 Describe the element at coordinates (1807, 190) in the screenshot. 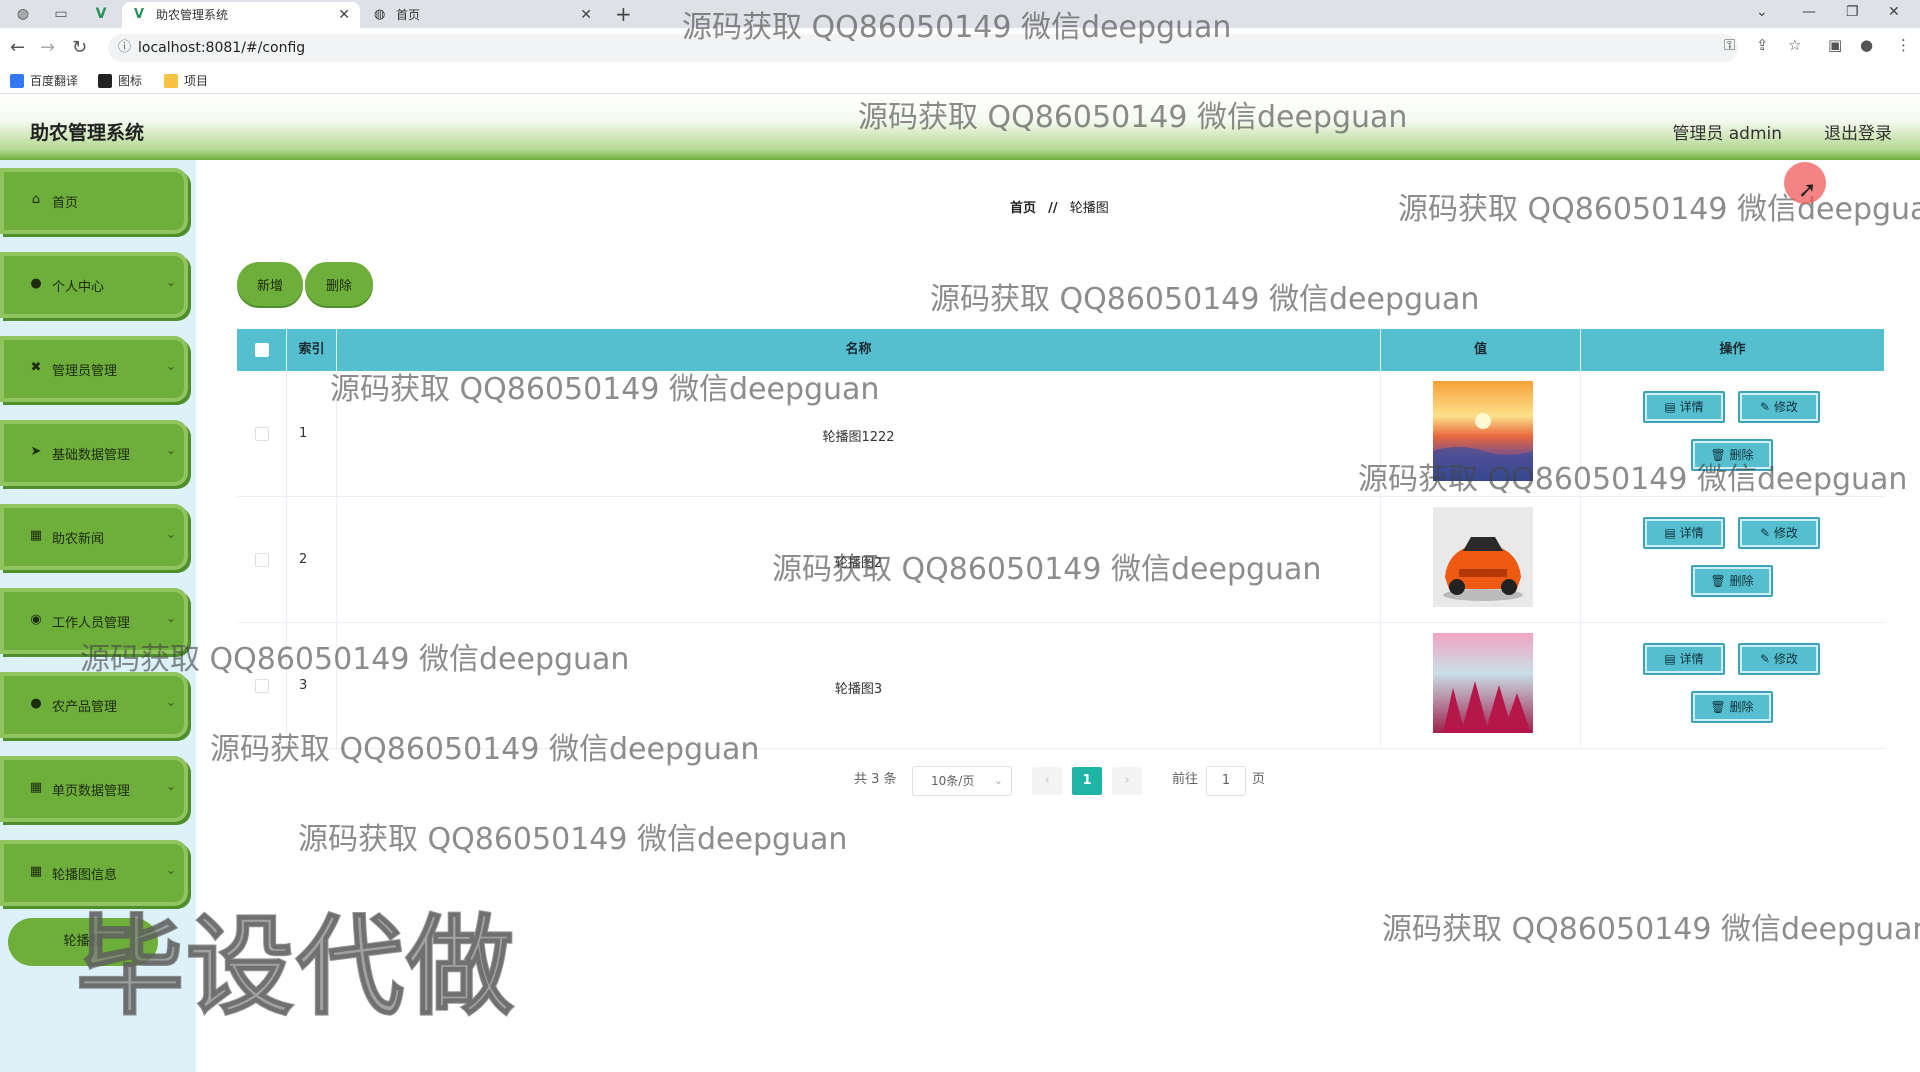

I see `cursor-icon: ➚` at that location.